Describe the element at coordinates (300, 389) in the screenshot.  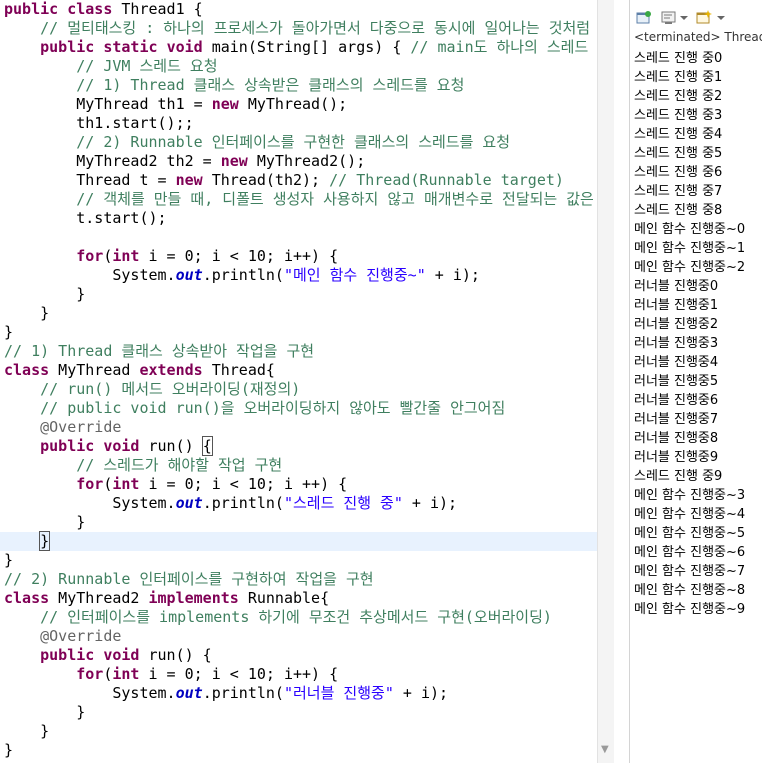
I see `code-line: // run() 메서드 오버라이딩(재정의)` at that location.